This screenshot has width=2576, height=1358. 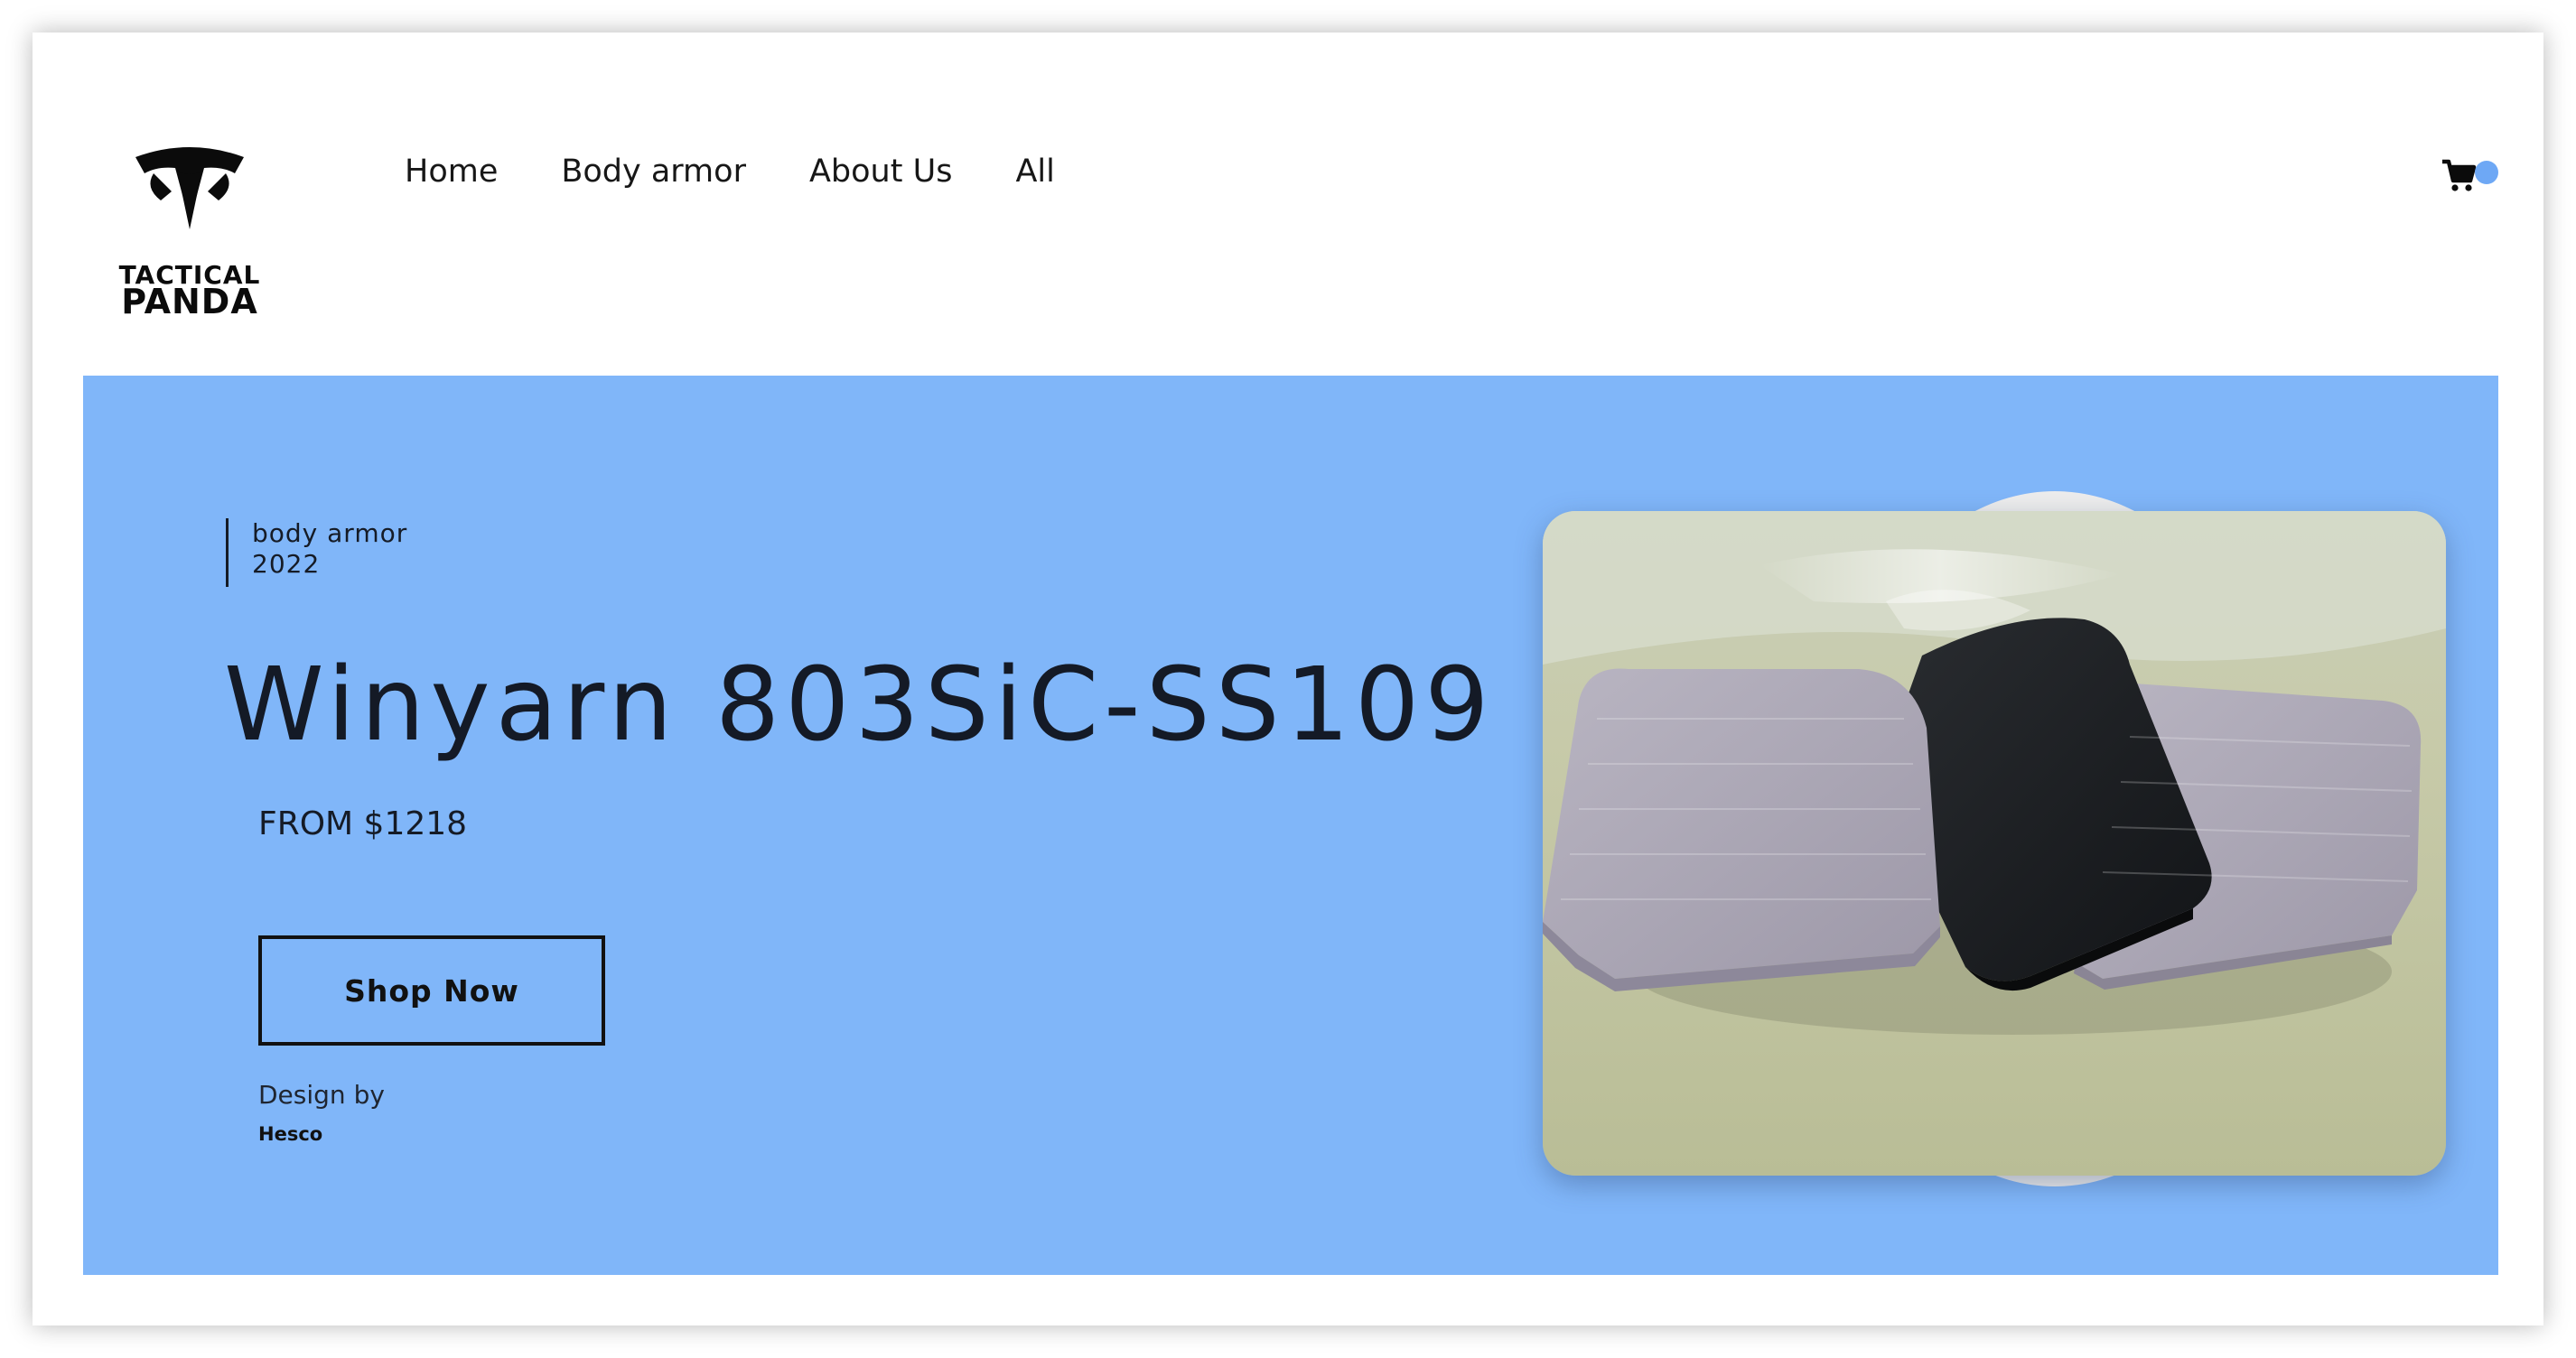 I want to click on nav-item-all: All, so click(x=1034, y=172).